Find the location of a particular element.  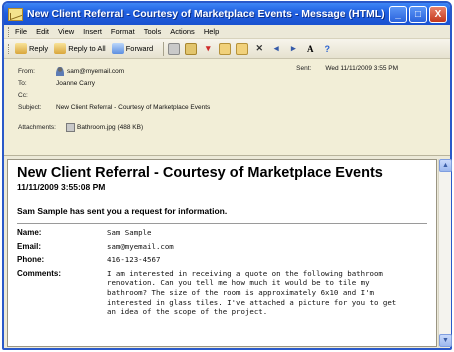

previous-item-icon: ◂ is located at coordinates (276, 49).